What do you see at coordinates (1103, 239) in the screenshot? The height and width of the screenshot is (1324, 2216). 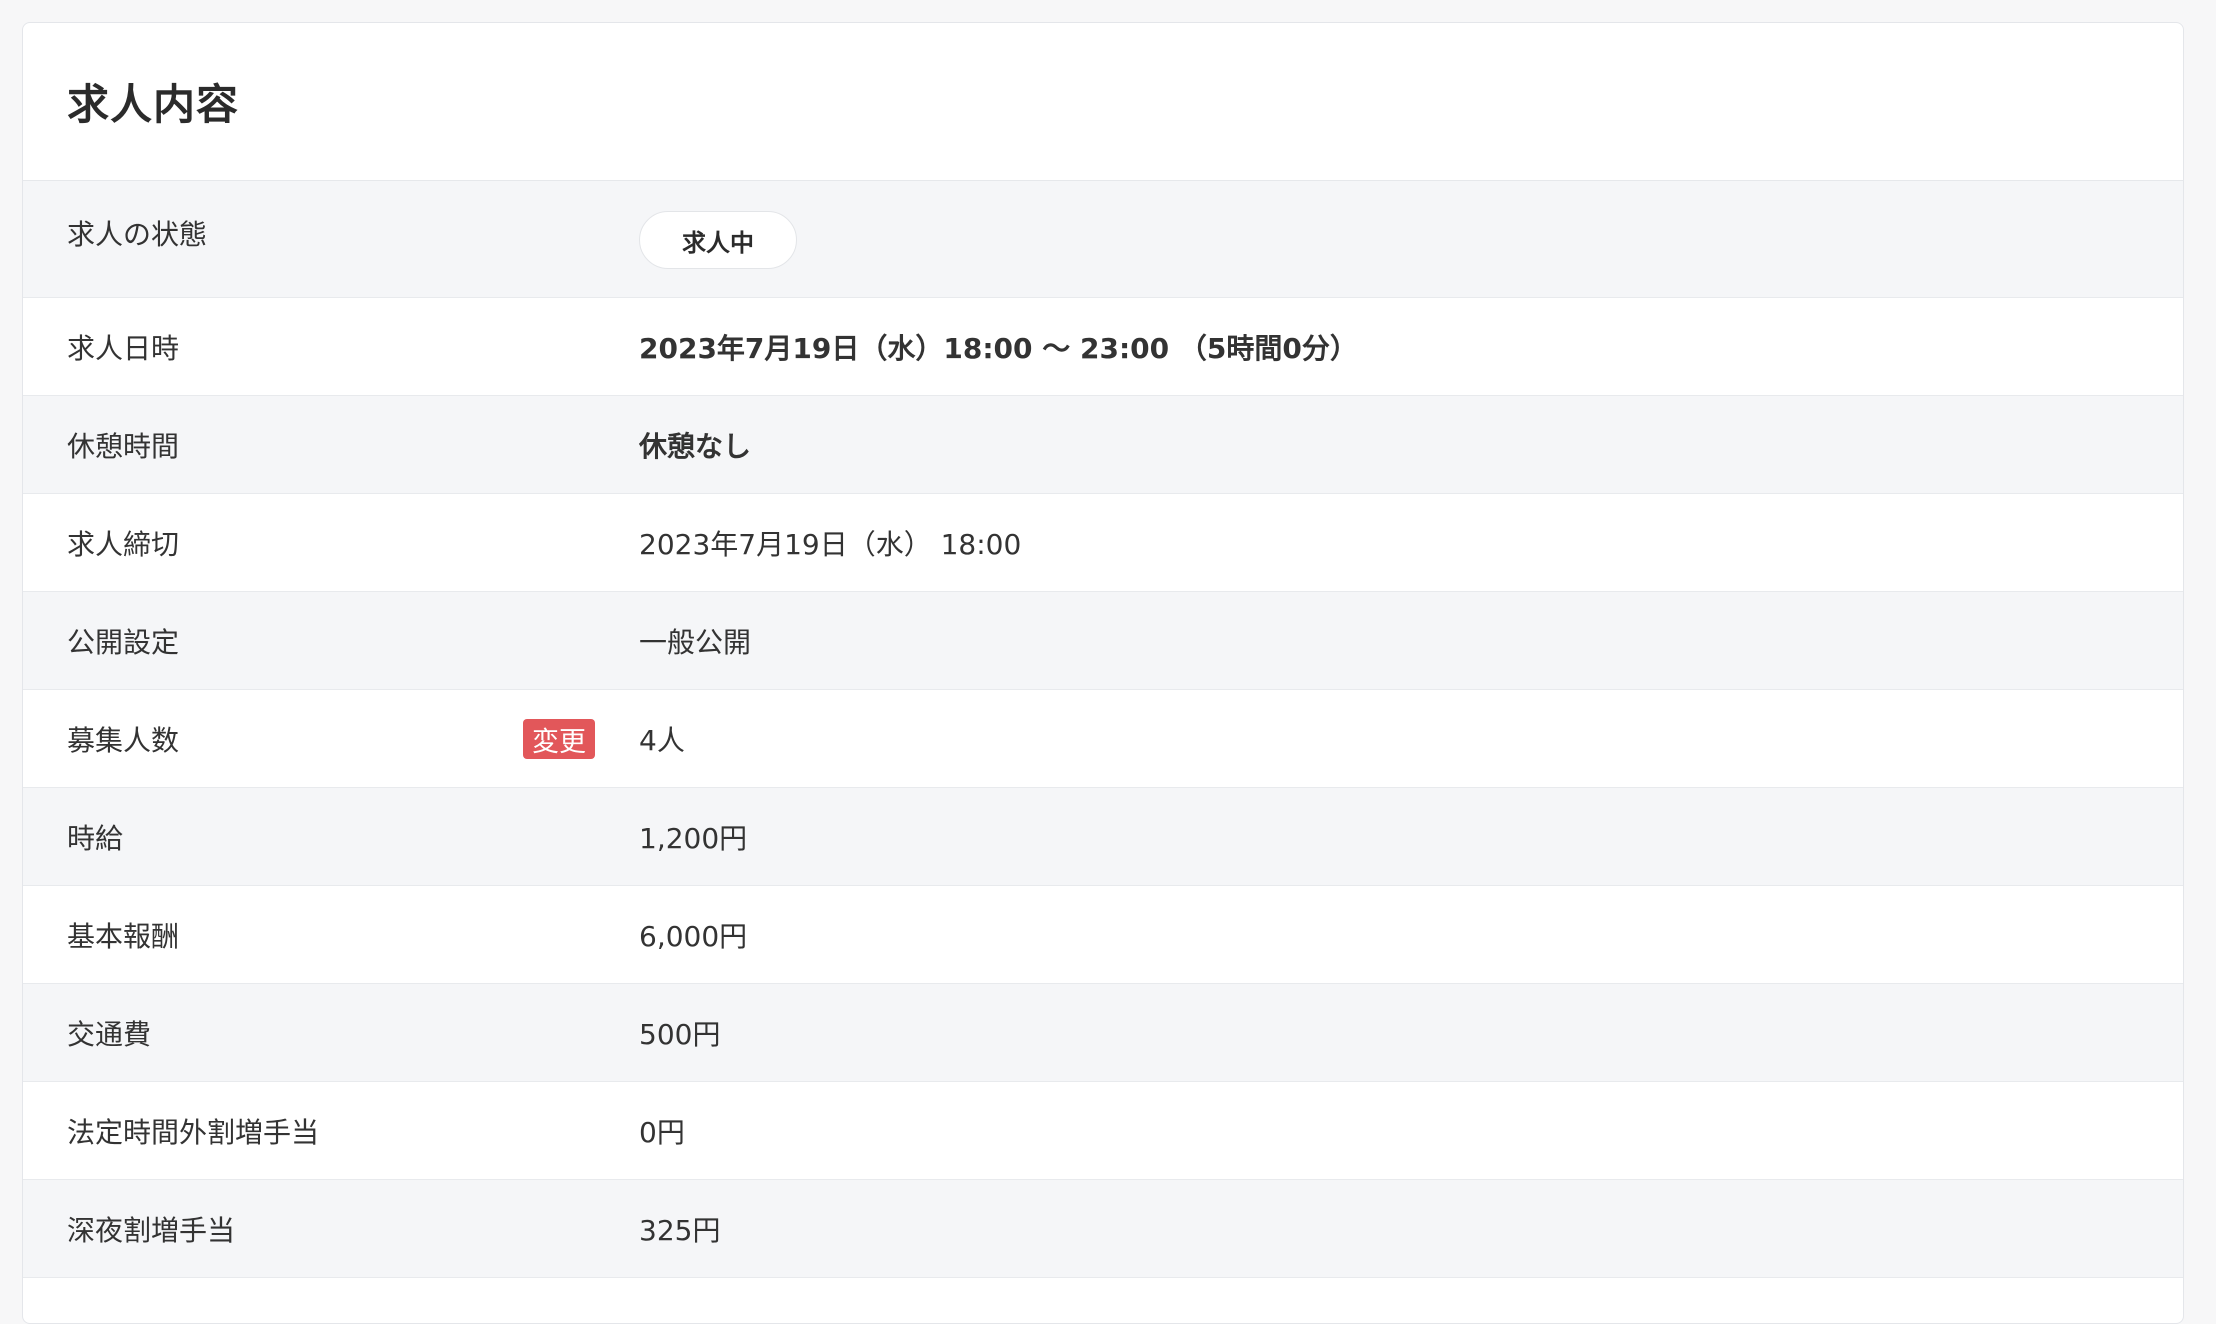 I see `row-job-status: 求人の状態 求人中` at bounding box center [1103, 239].